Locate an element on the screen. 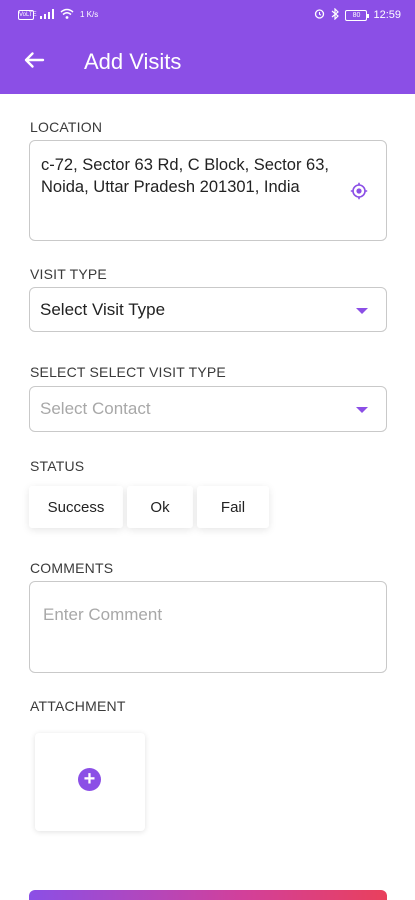 The image size is (415, 900). arrow-left-icon is located at coordinates (34, 62).